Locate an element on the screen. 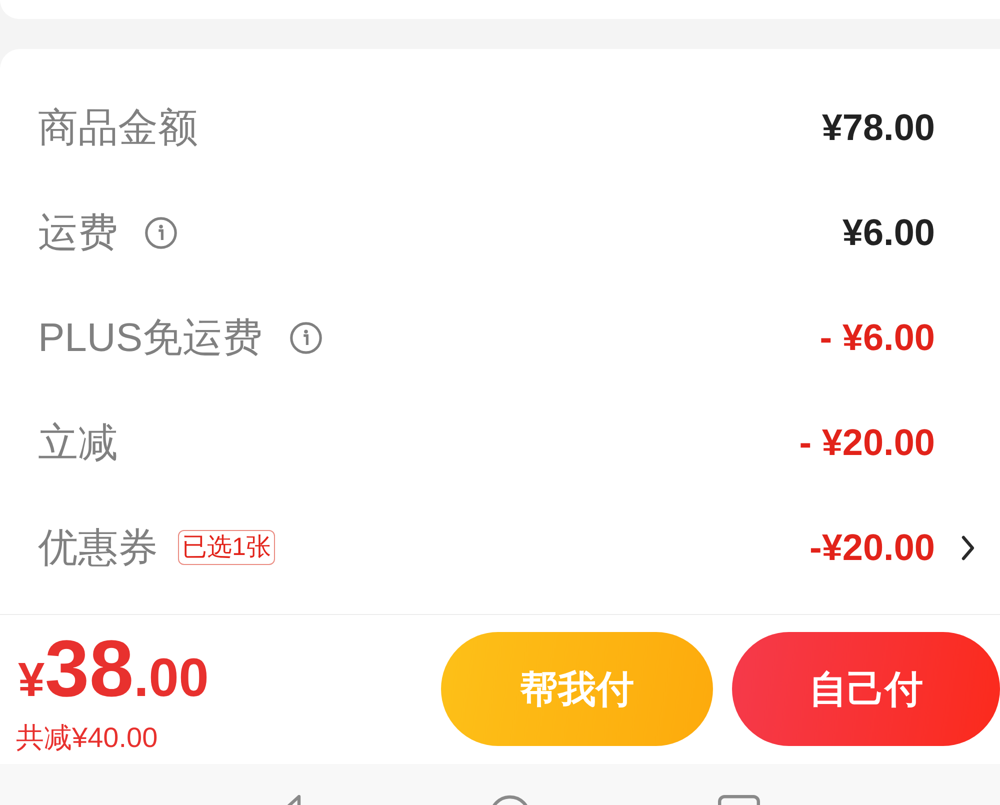  chevron-right-icon is located at coordinates (968, 547).